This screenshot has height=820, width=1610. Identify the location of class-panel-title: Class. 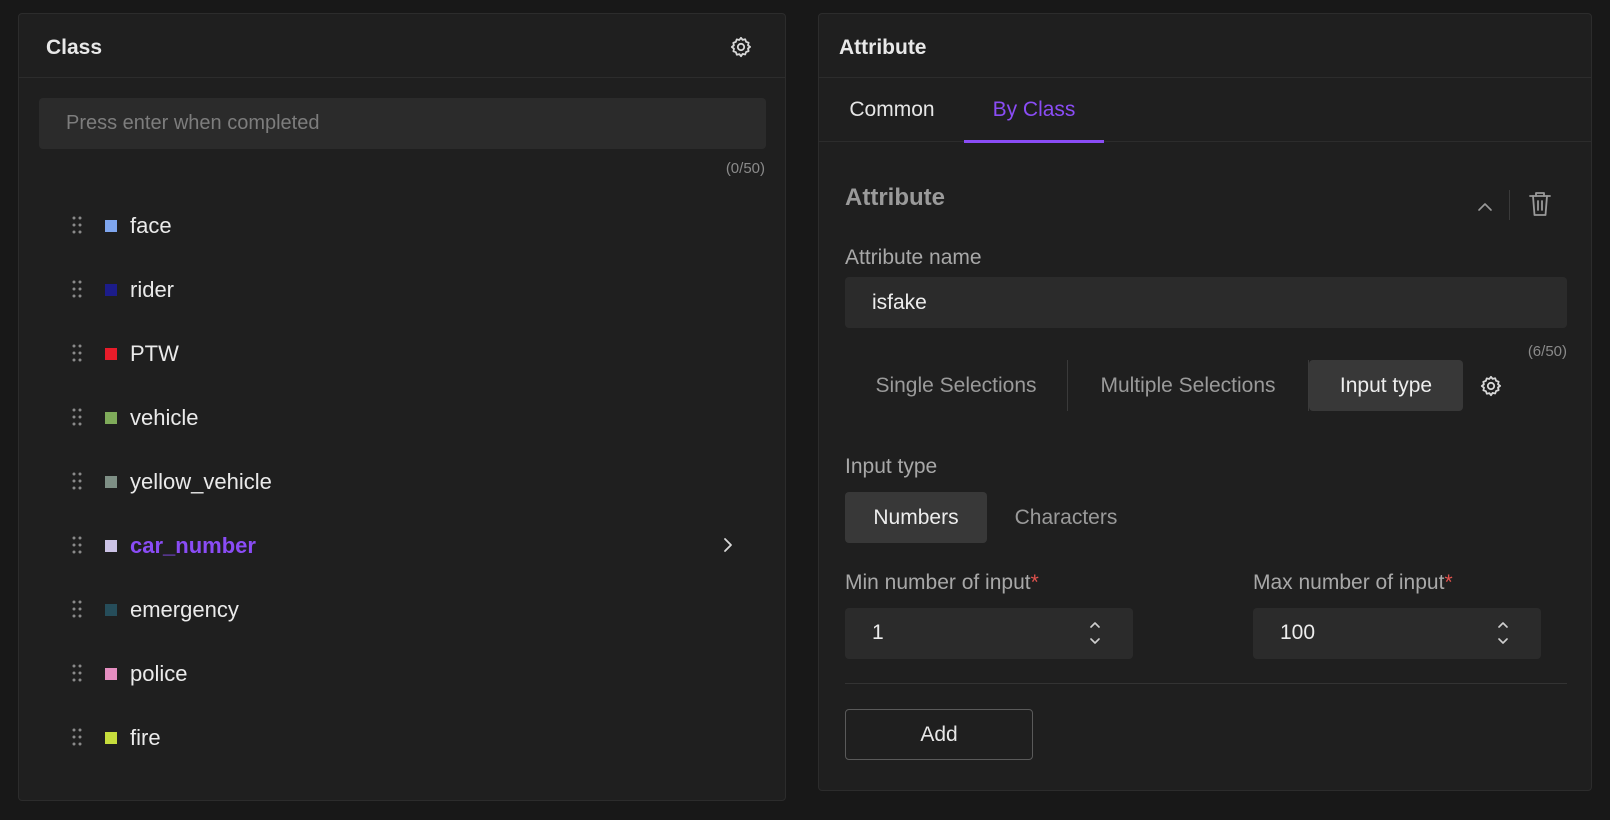
(74, 47).